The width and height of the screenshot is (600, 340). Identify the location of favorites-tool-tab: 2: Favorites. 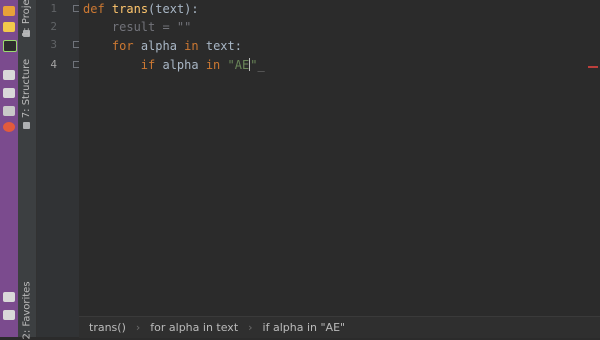
(27, 310).